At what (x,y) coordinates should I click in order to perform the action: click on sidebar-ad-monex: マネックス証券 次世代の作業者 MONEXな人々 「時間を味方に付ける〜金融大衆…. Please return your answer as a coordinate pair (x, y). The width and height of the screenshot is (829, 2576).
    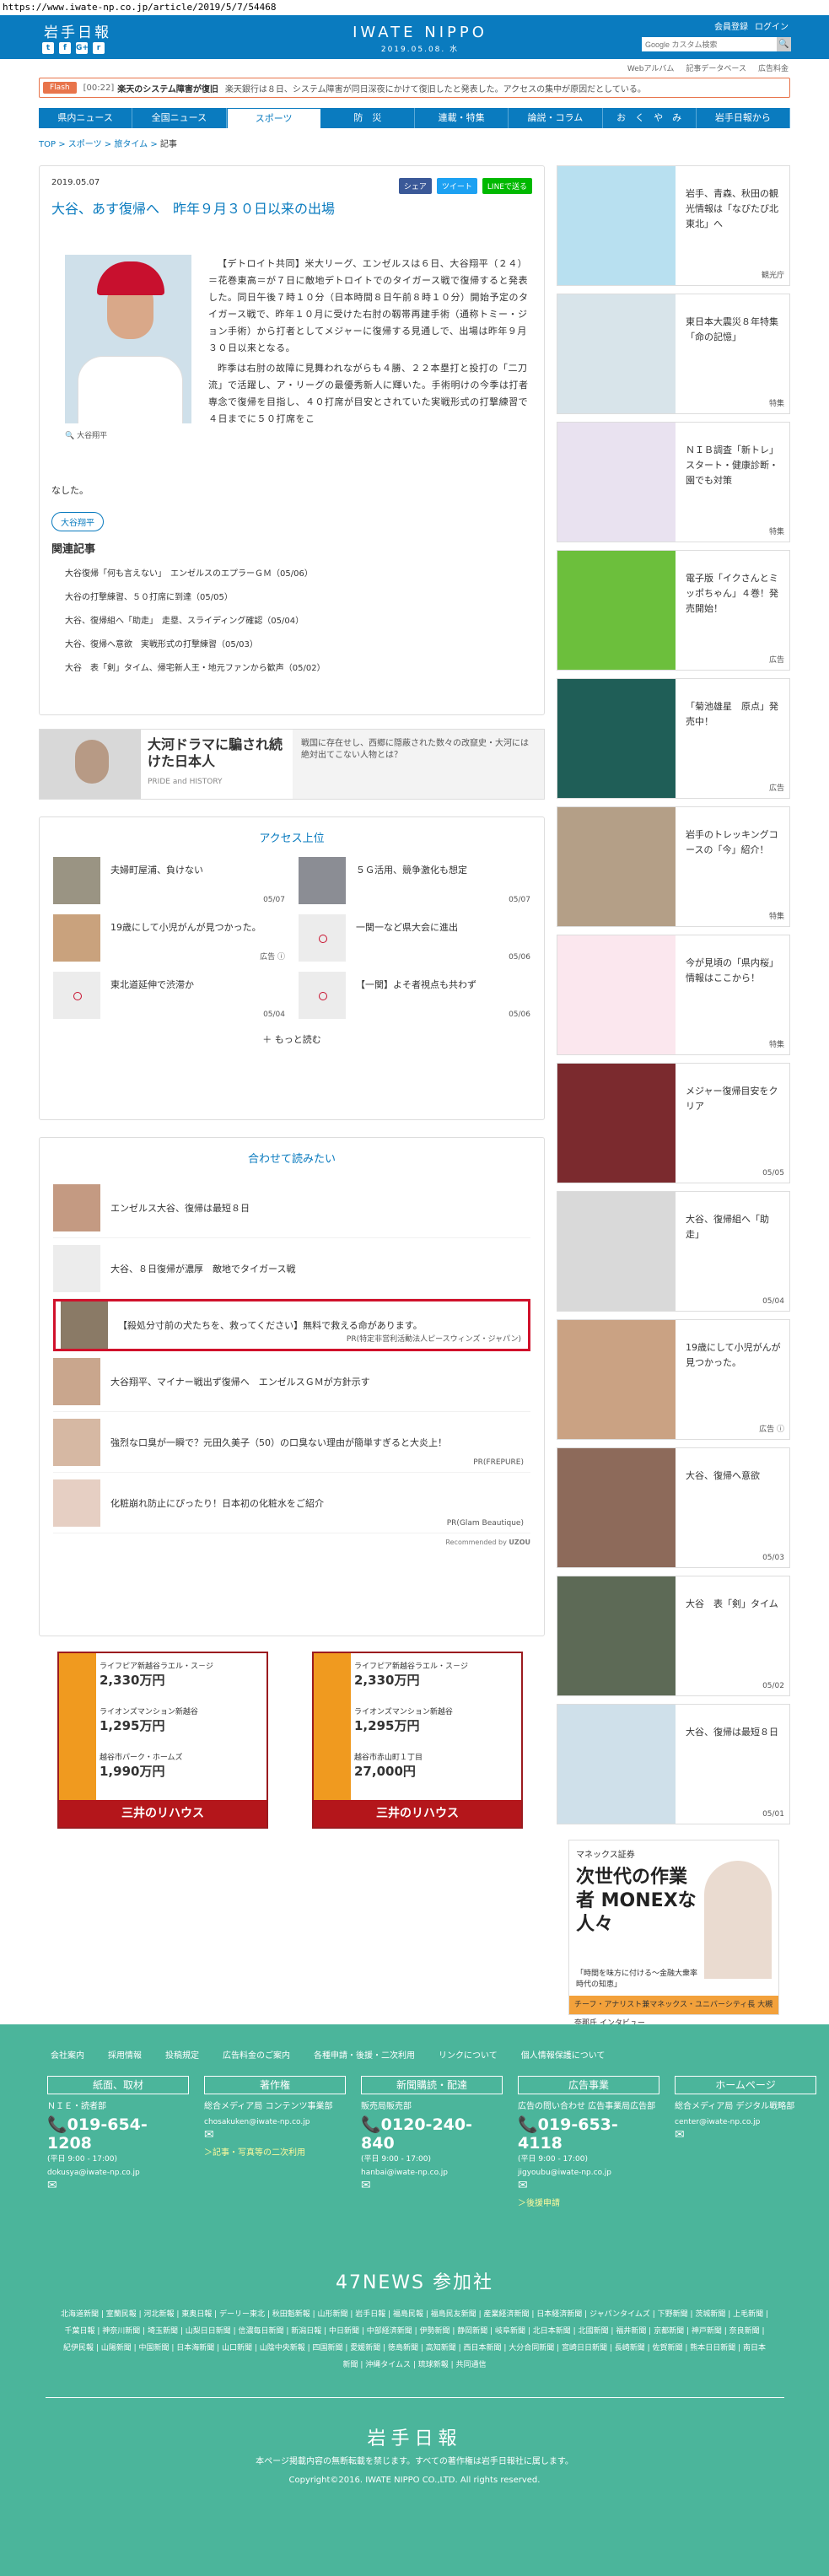
    Looking at the image, I should click on (673, 1934).